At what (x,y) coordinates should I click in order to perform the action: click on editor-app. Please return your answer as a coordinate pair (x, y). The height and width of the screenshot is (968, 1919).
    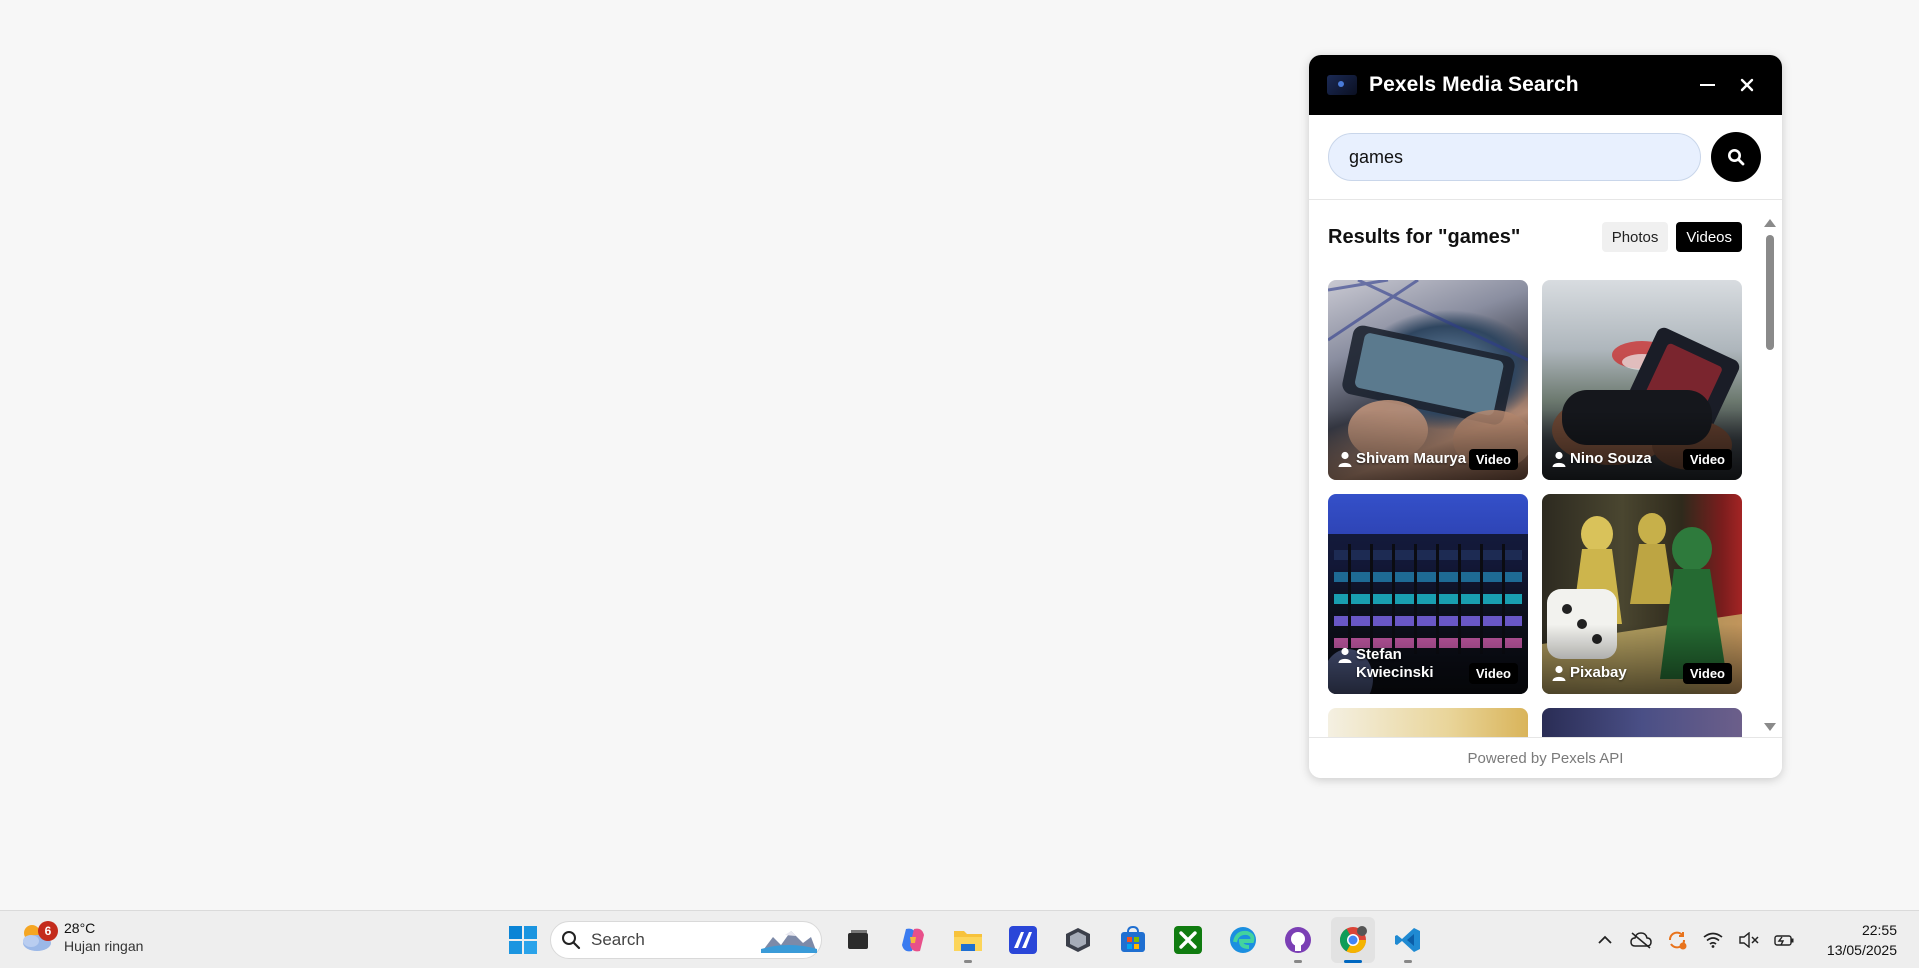
    Looking at the image, I should click on (1023, 940).